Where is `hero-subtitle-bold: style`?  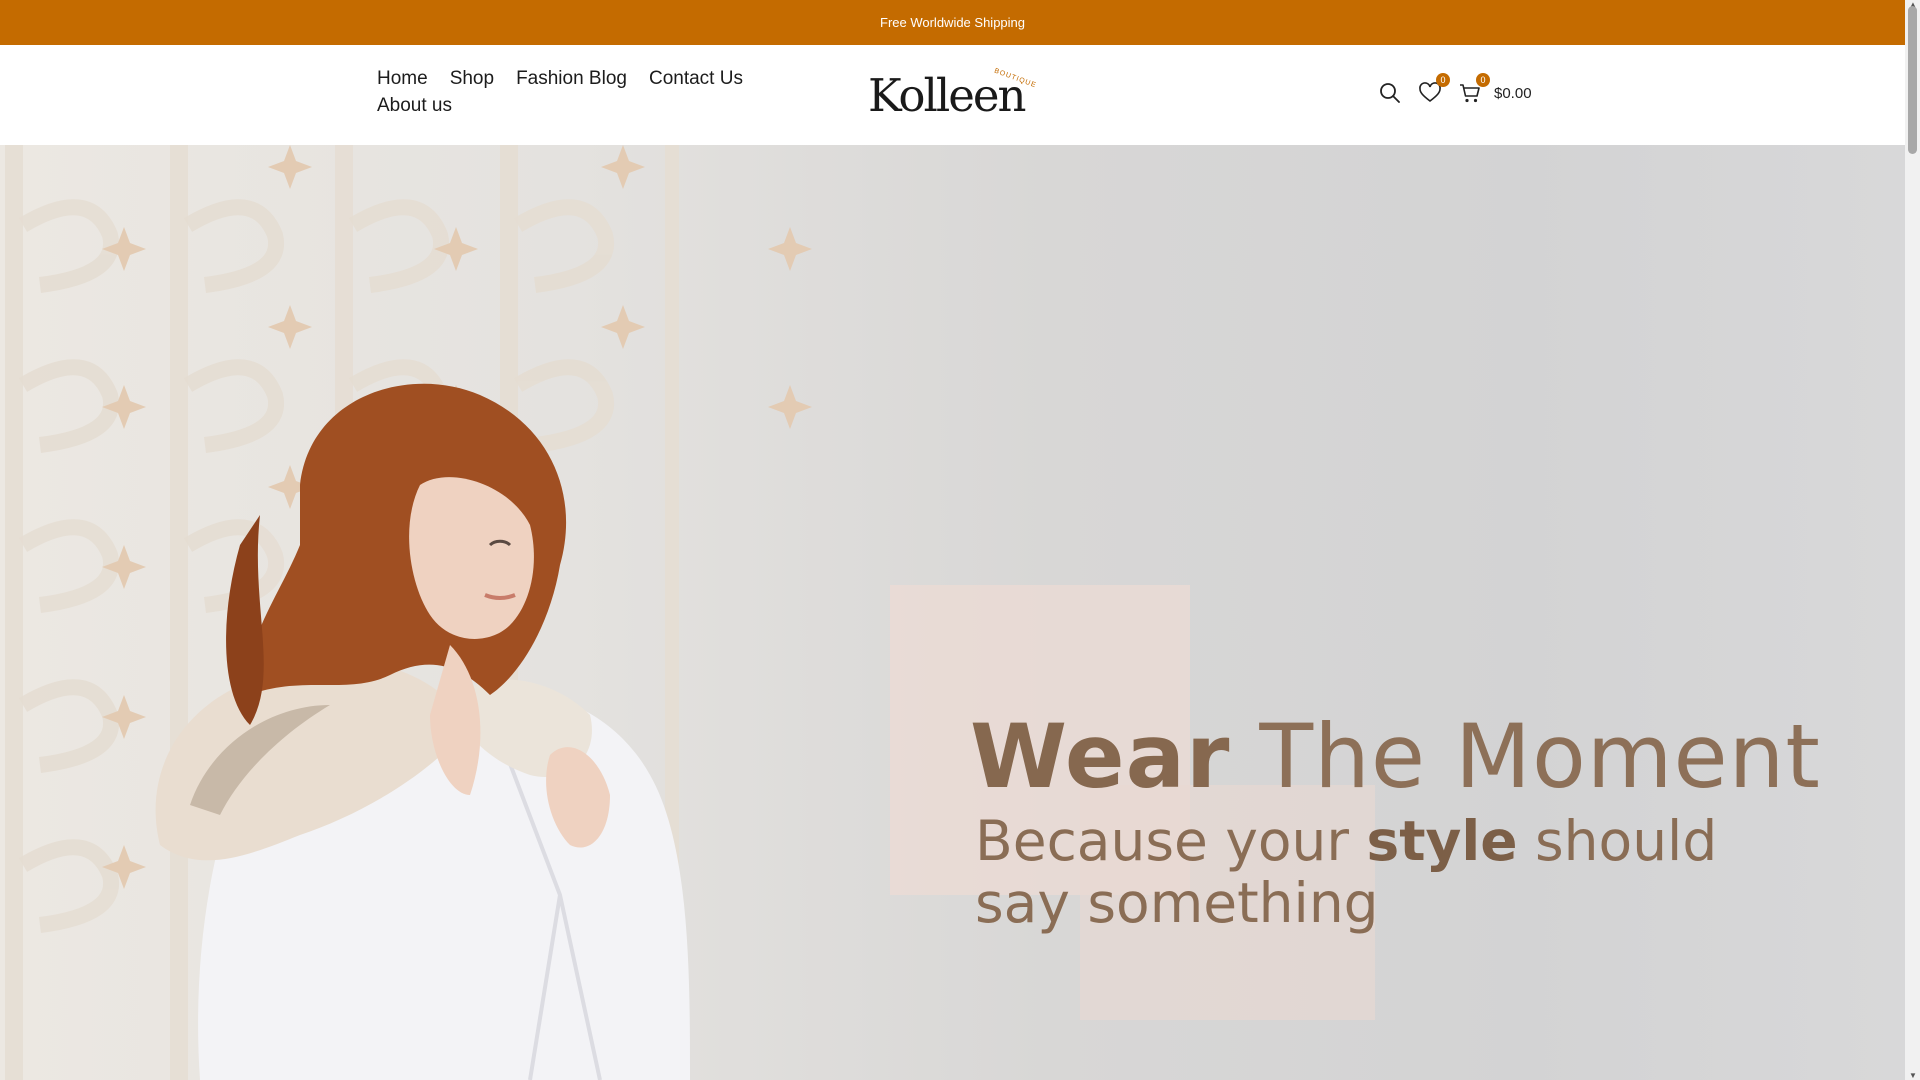 hero-subtitle-bold: style is located at coordinates (1442, 841).